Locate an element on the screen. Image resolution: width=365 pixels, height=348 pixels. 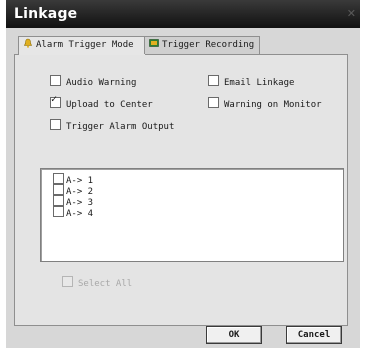
email-linkage-option: Email Linkage is located at coordinates (251, 81).